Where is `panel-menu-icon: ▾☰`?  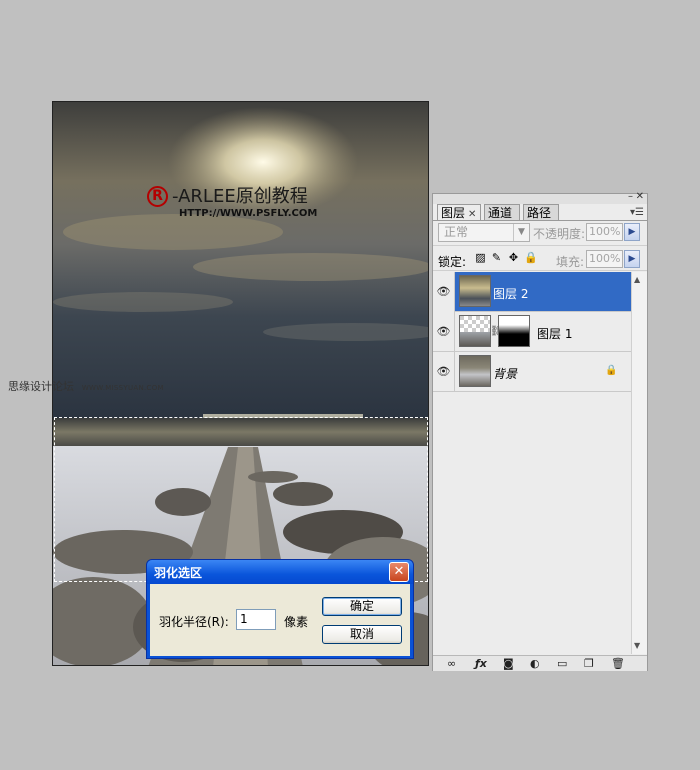 panel-menu-icon: ▾☰ is located at coordinates (637, 212).